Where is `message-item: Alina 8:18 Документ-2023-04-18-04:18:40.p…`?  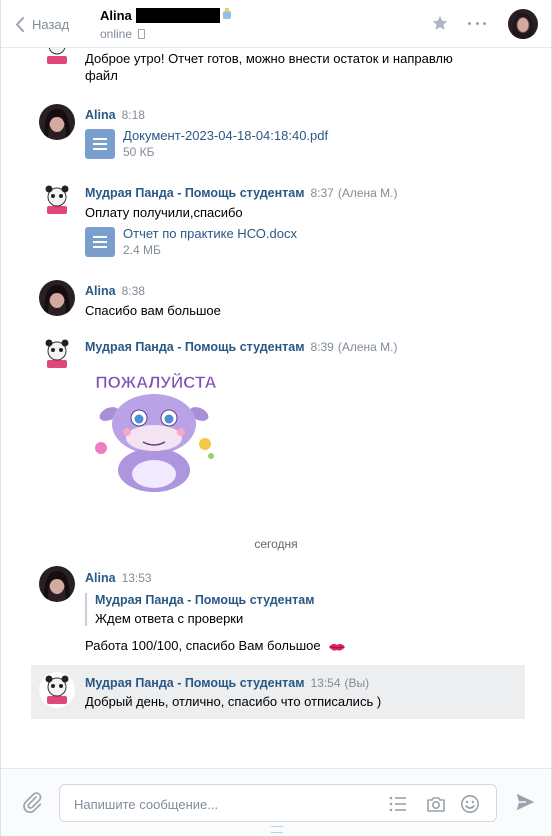 message-item: Alina 8:18 Документ-2023-04-18-04:18:40.p… is located at coordinates (278, 136).